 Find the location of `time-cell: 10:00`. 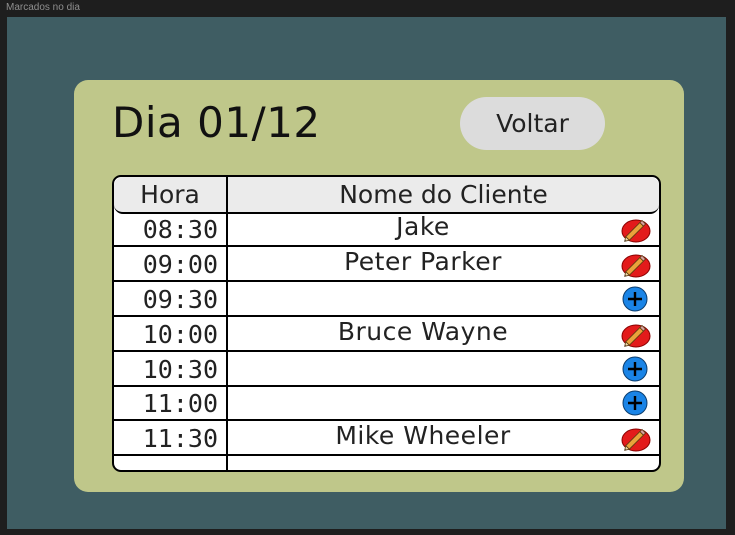

time-cell: 10:00 is located at coordinates (180, 334).